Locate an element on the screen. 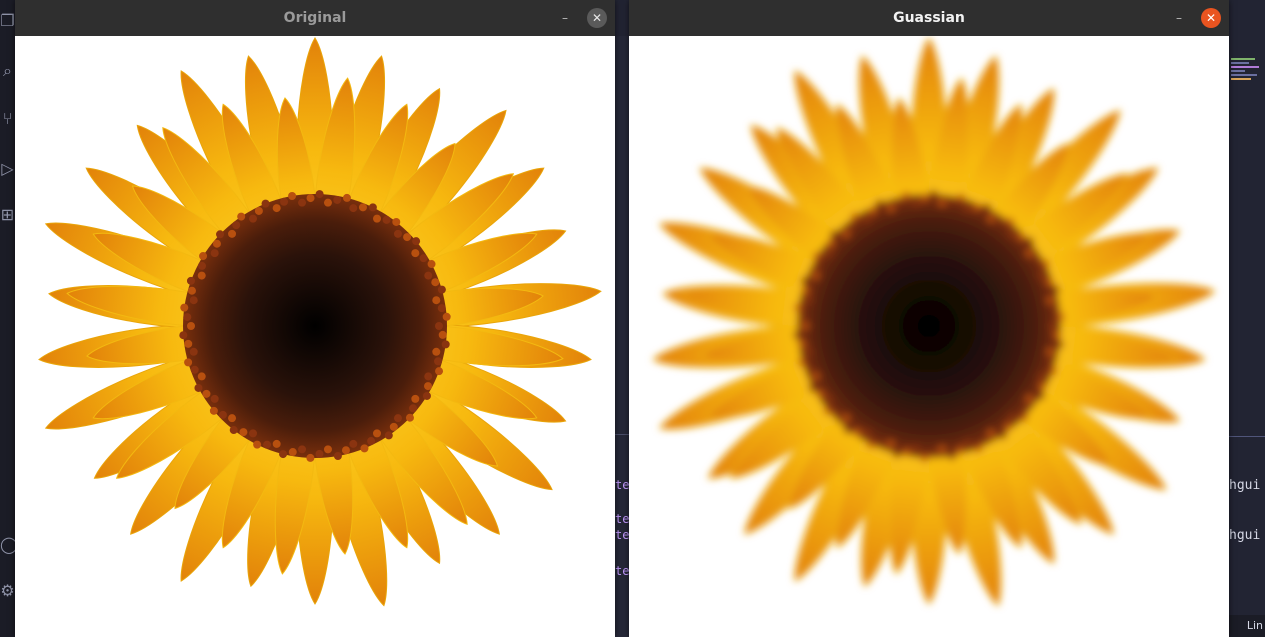 The height and width of the screenshot is (637, 1265). gaussian-titlebar: Guassian – ✕ is located at coordinates (929, 18).